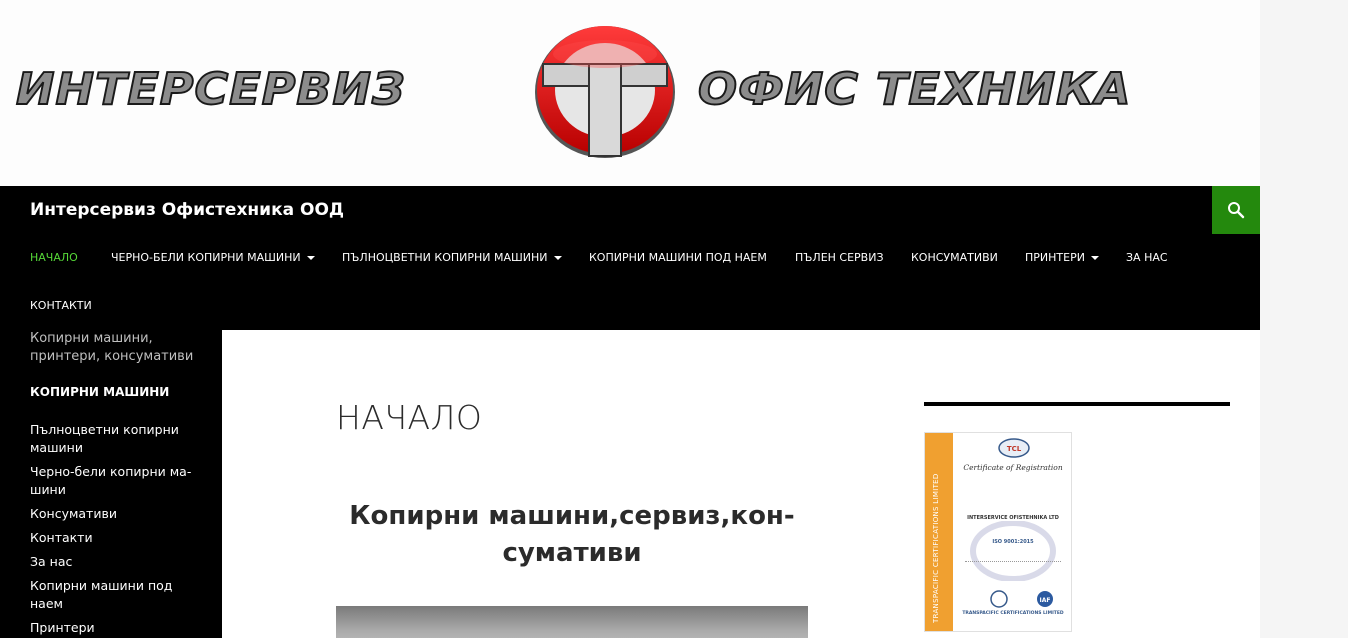 Image resolution: width=1348 pixels, height=638 pixels. Describe the element at coordinates (112, 347) in the screenshot. I see `site-tagline: Копирни машини, принтери, консумативи` at that location.